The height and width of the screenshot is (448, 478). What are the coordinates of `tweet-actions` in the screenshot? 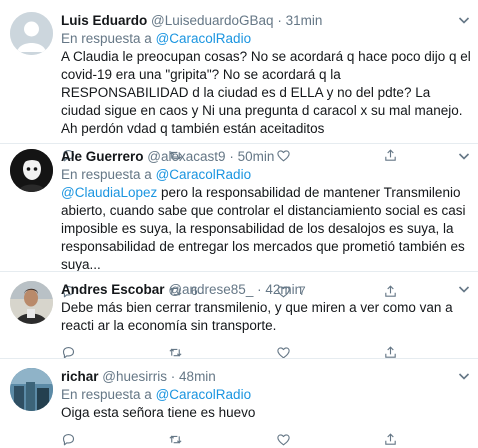 It's located at (266, 439).